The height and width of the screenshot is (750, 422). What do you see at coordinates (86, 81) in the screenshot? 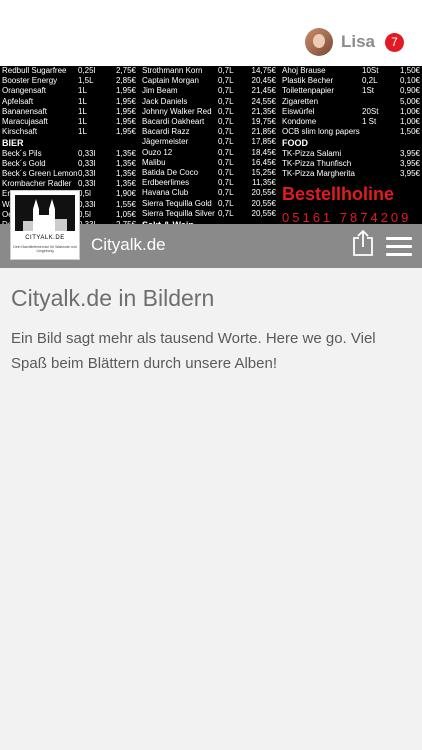
I see `item-size: 1,5L` at bounding box center [86, 81].